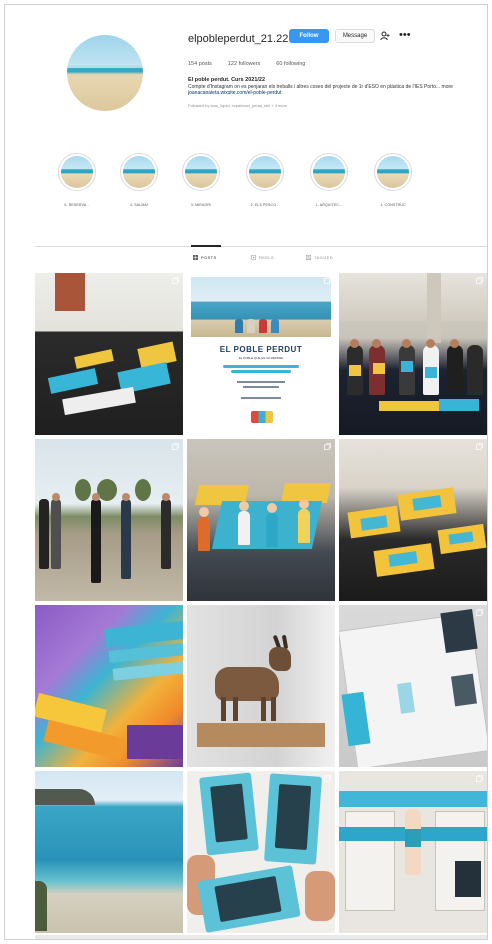 The image size is (492, 944). Describe the element at coordinates (139, 205) in the screenshot. I see `highlight-label: 4. SALMAI` at that location.